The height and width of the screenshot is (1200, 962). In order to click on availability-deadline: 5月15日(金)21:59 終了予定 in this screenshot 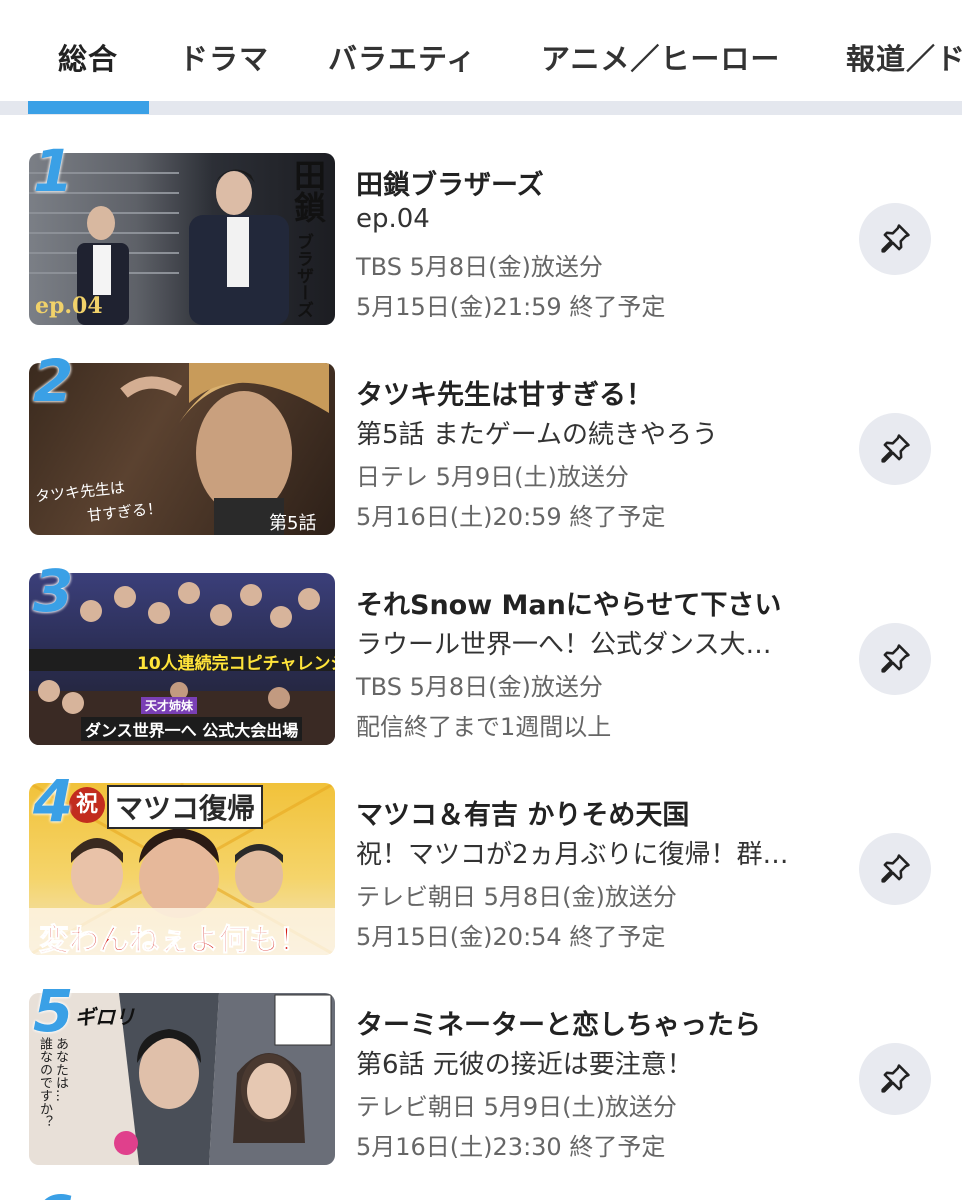, I will do `click(511, 307)`.